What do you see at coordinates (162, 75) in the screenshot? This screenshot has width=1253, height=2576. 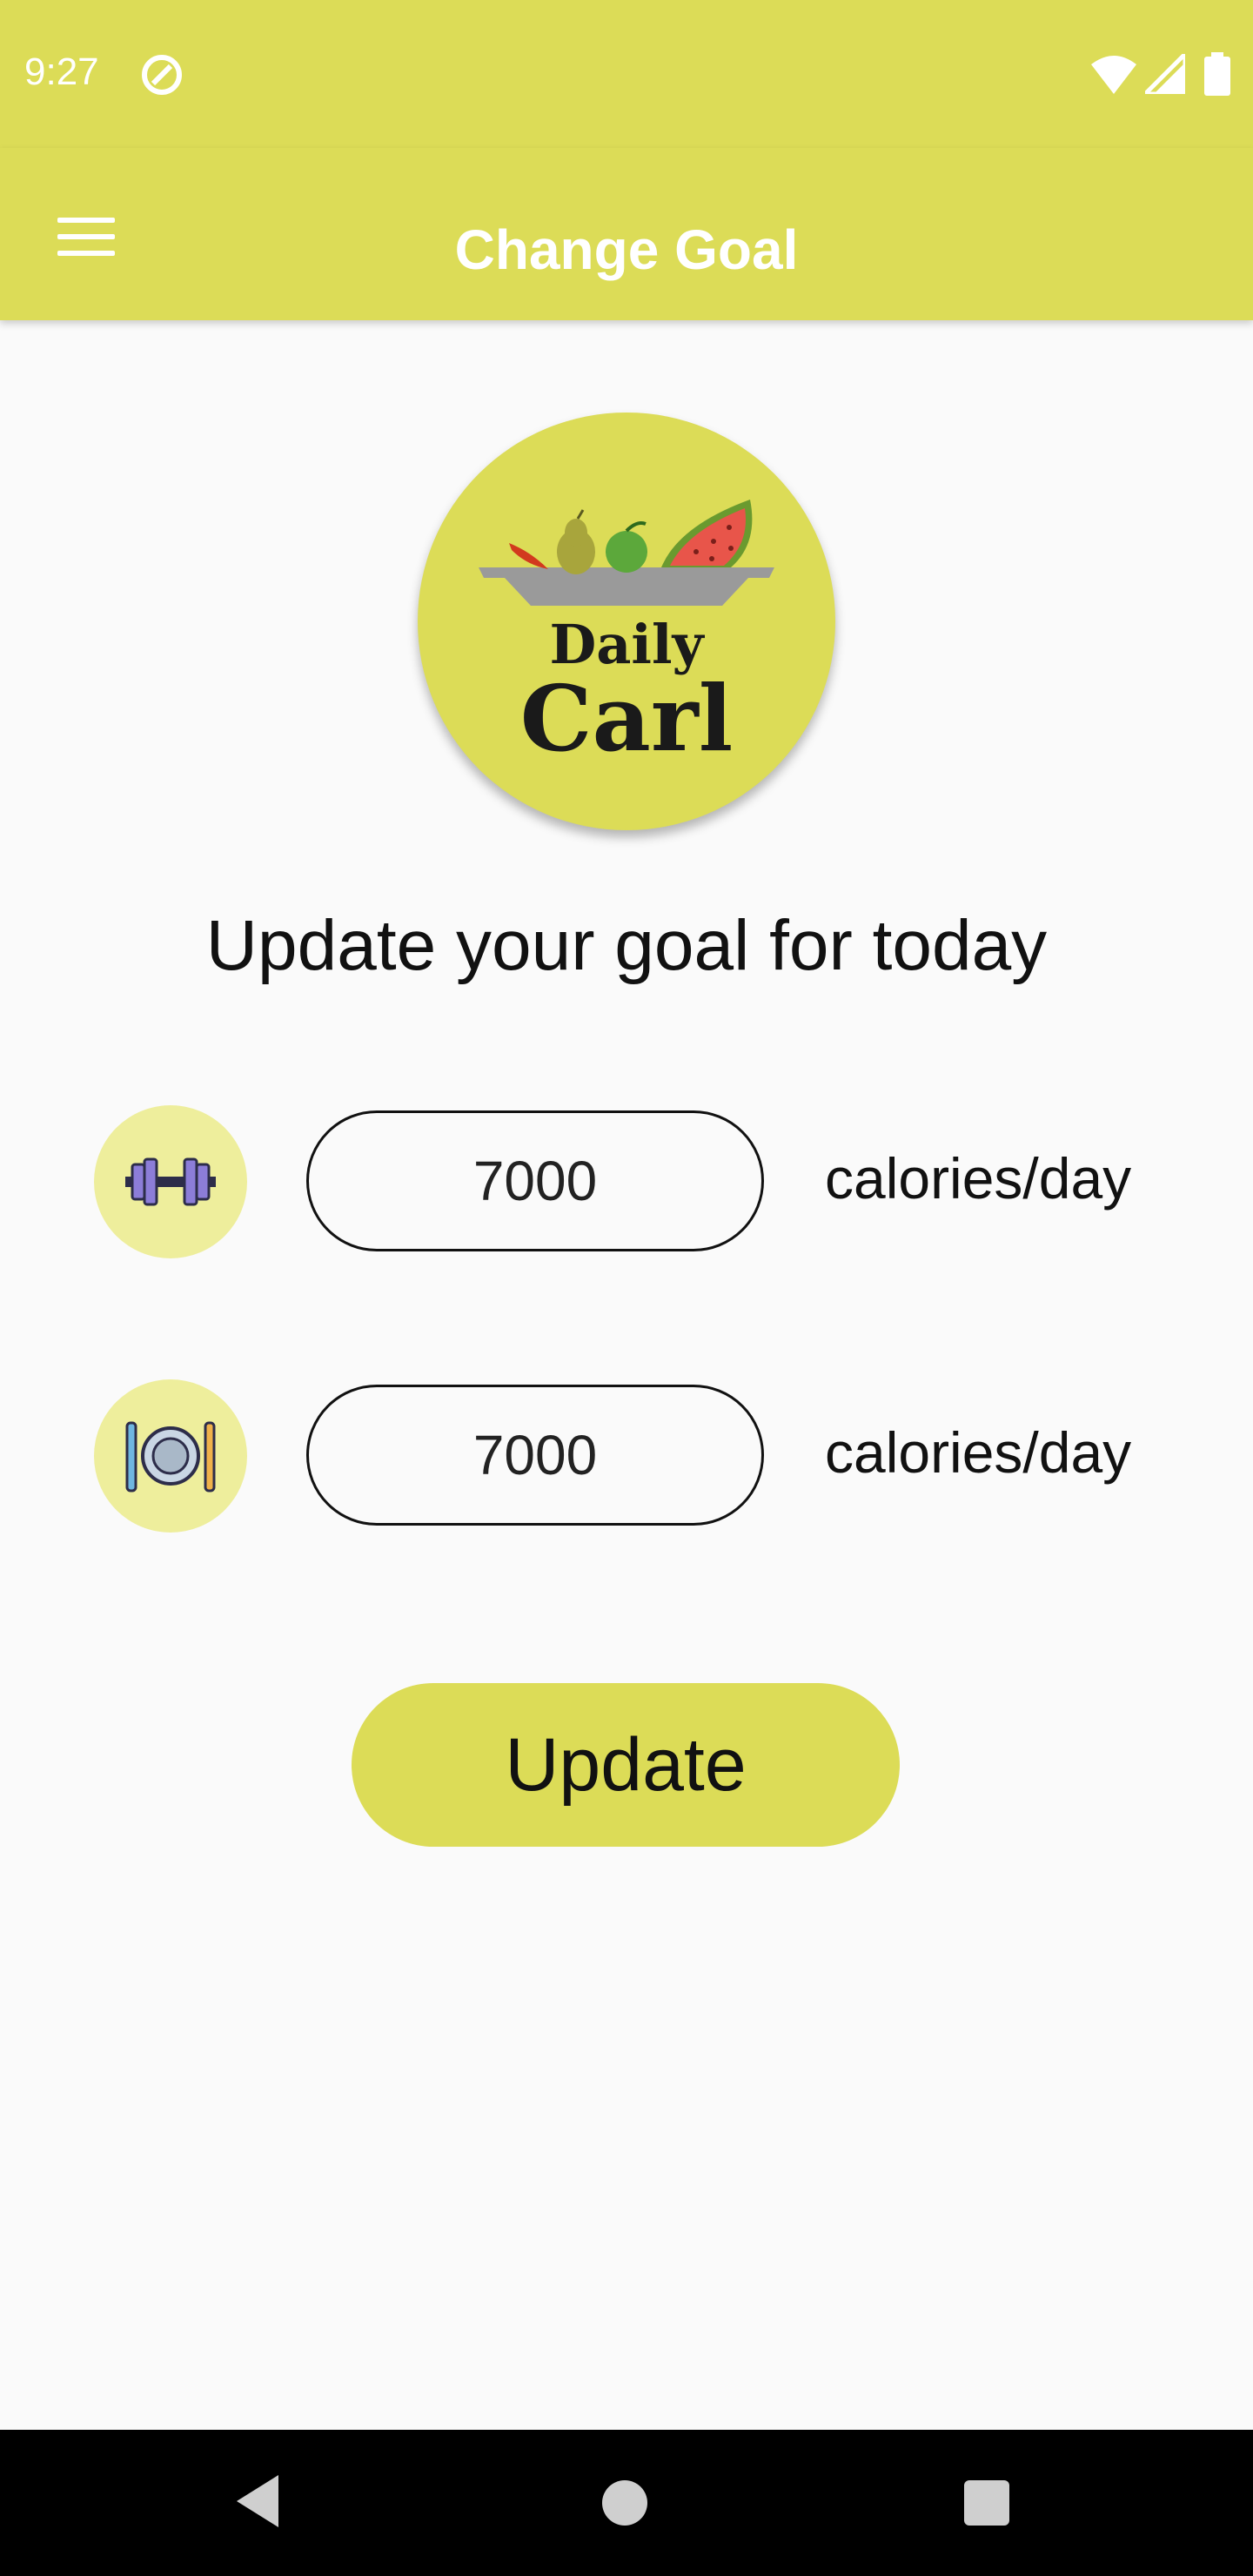 I see `sync-icon` at bounding box center [162, 75].